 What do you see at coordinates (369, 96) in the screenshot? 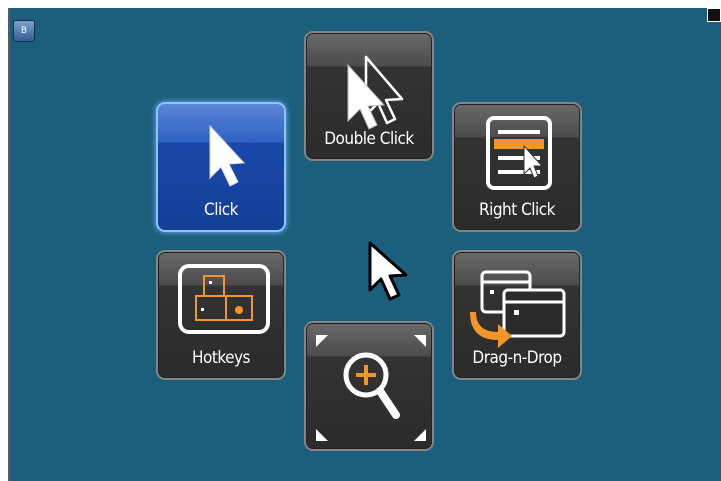
I see `double-click-button: Double Click` at bounding box center [369, 96].